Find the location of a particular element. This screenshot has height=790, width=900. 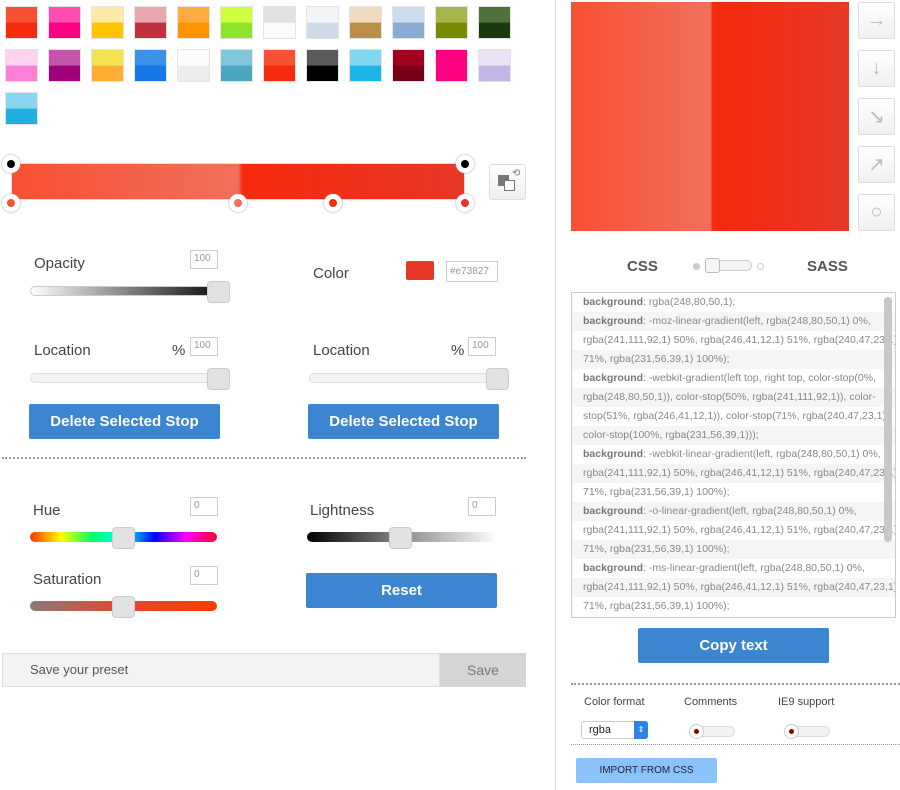

lightness-input: 0 is located at coordinates (482, 506).